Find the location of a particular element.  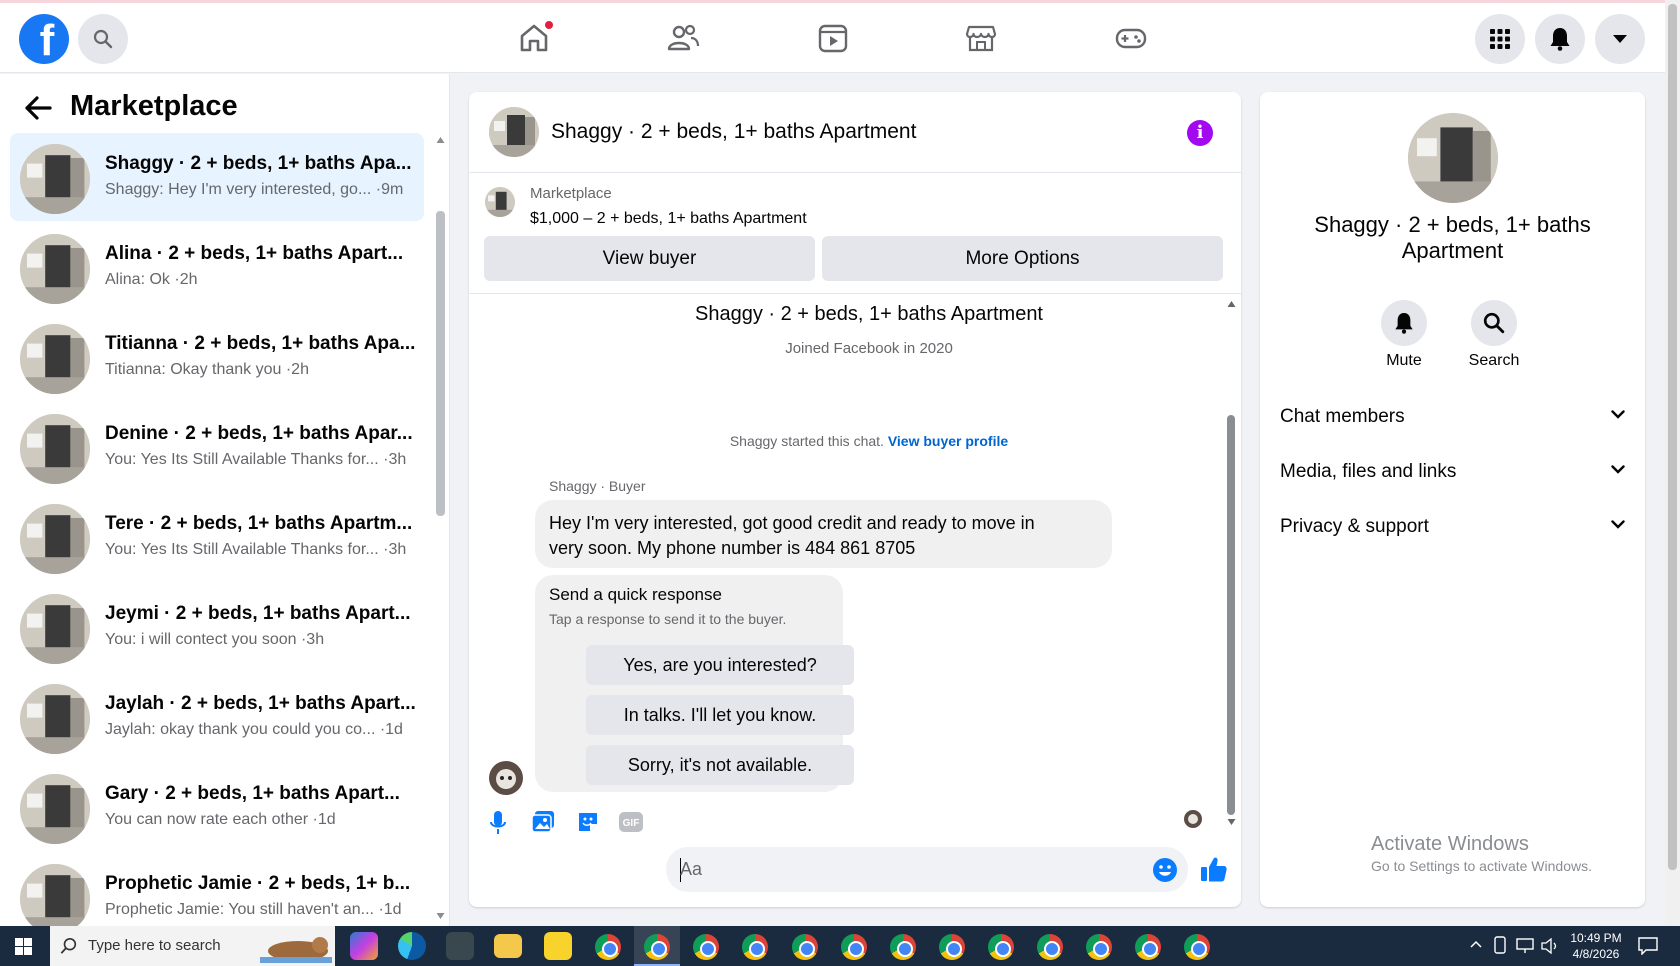

microphone-icon is located at coordinates (498, 823).